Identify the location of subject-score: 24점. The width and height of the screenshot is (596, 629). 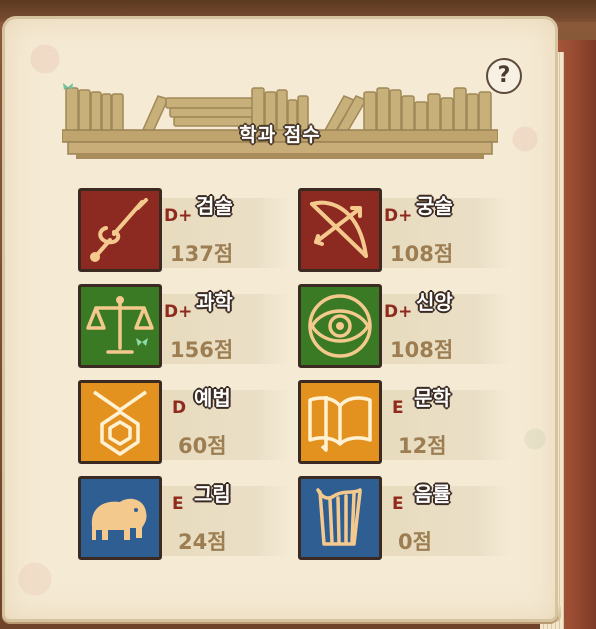
(202, 542).